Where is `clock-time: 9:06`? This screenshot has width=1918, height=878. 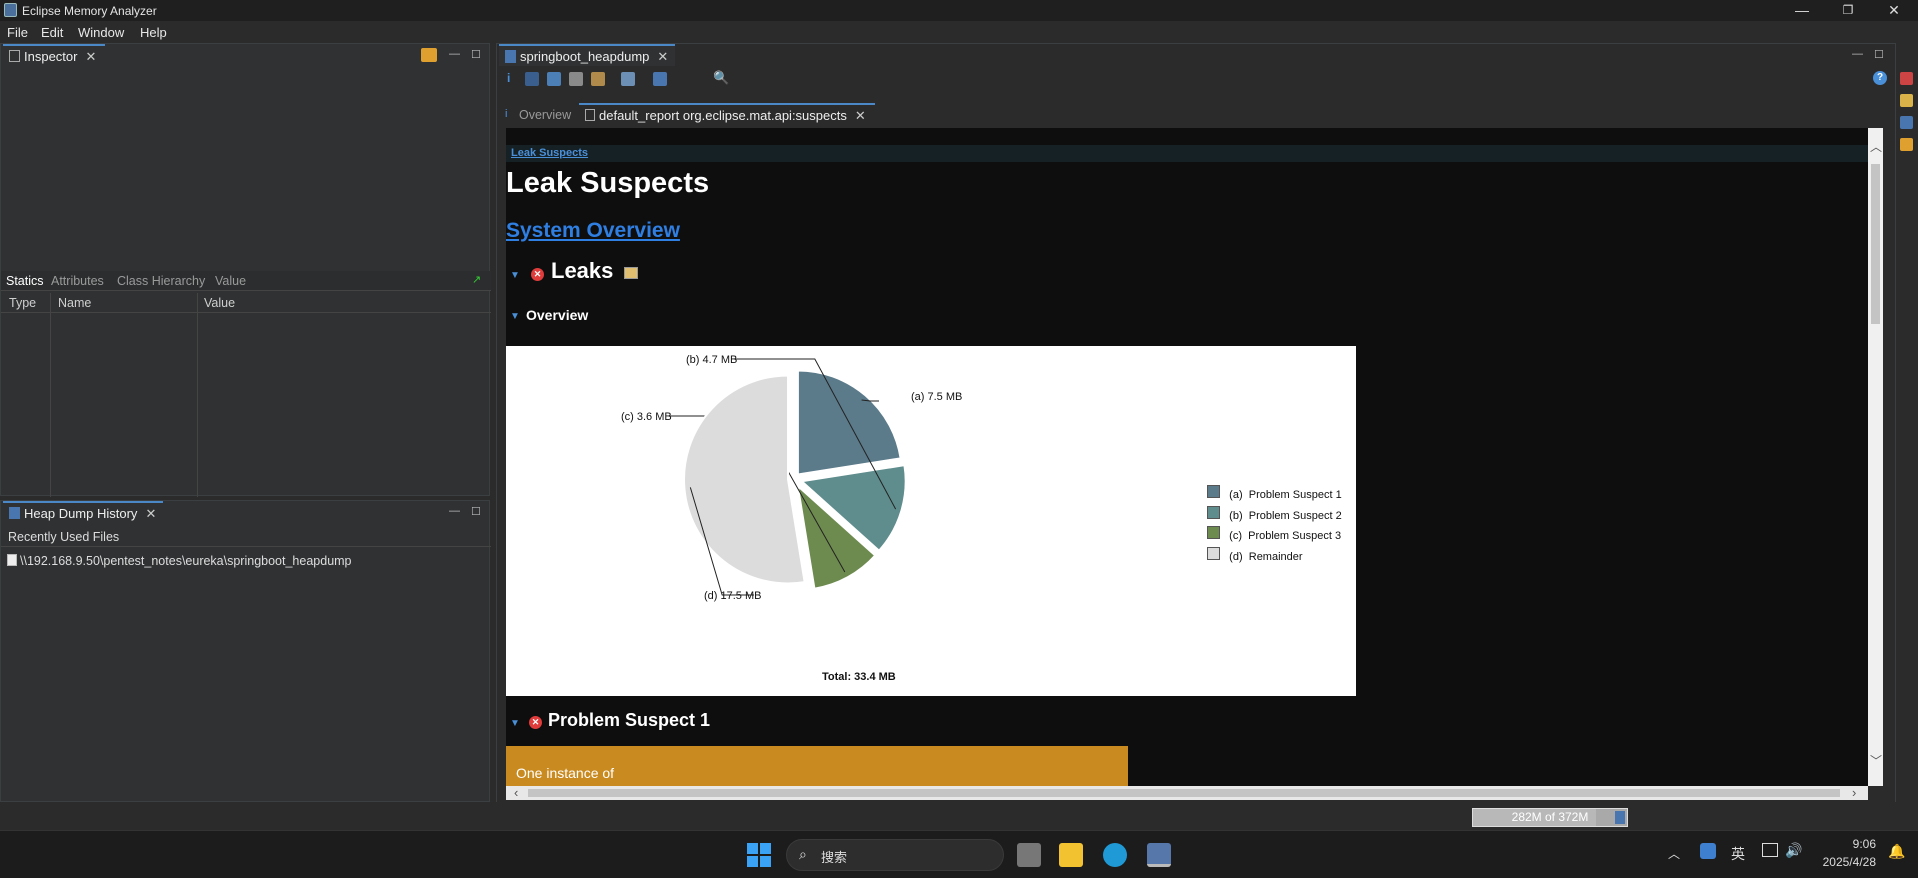 clock-time: 9:06 is located at coordinates (1855, 844).